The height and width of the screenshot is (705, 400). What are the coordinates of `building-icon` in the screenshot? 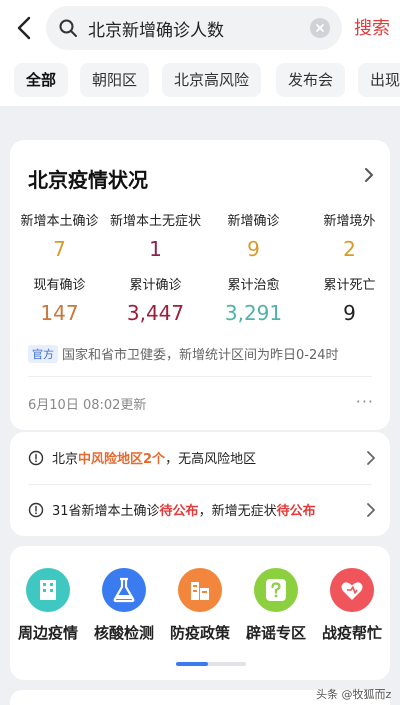 It's located at (48, 590).